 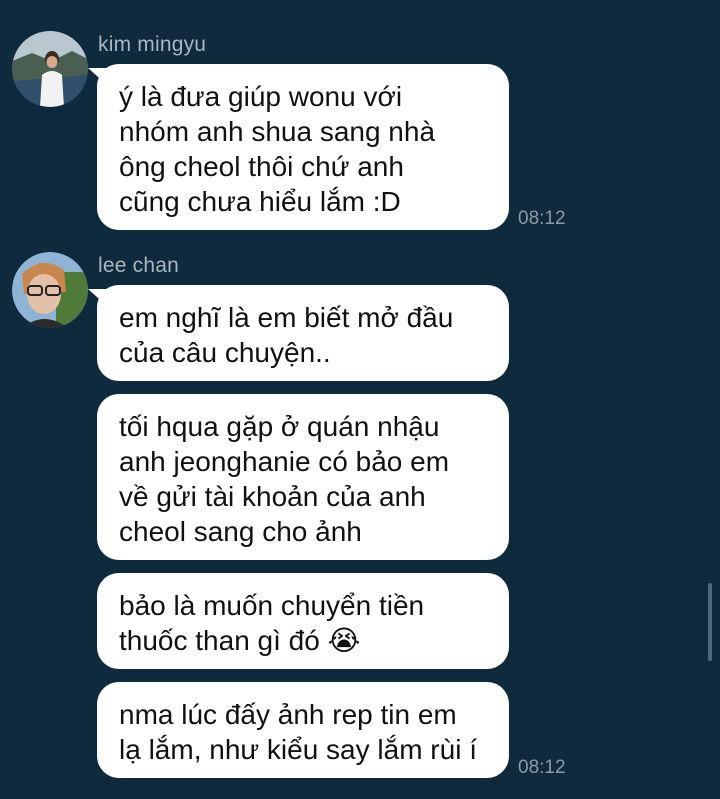 I want to click on scrollbar, so click(x=710, y=622).